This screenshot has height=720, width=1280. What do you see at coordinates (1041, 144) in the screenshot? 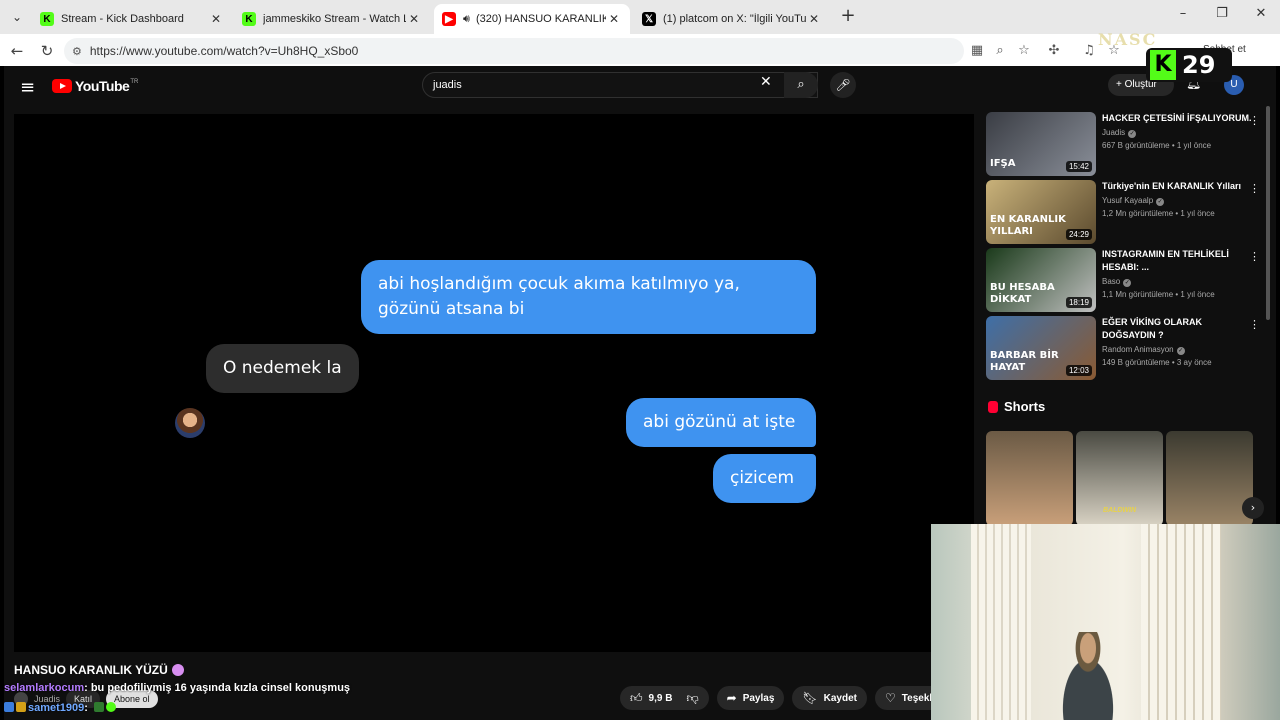
I see `video-thumbnail: IFŞA 15:42` at bounding box center [1041, 144].